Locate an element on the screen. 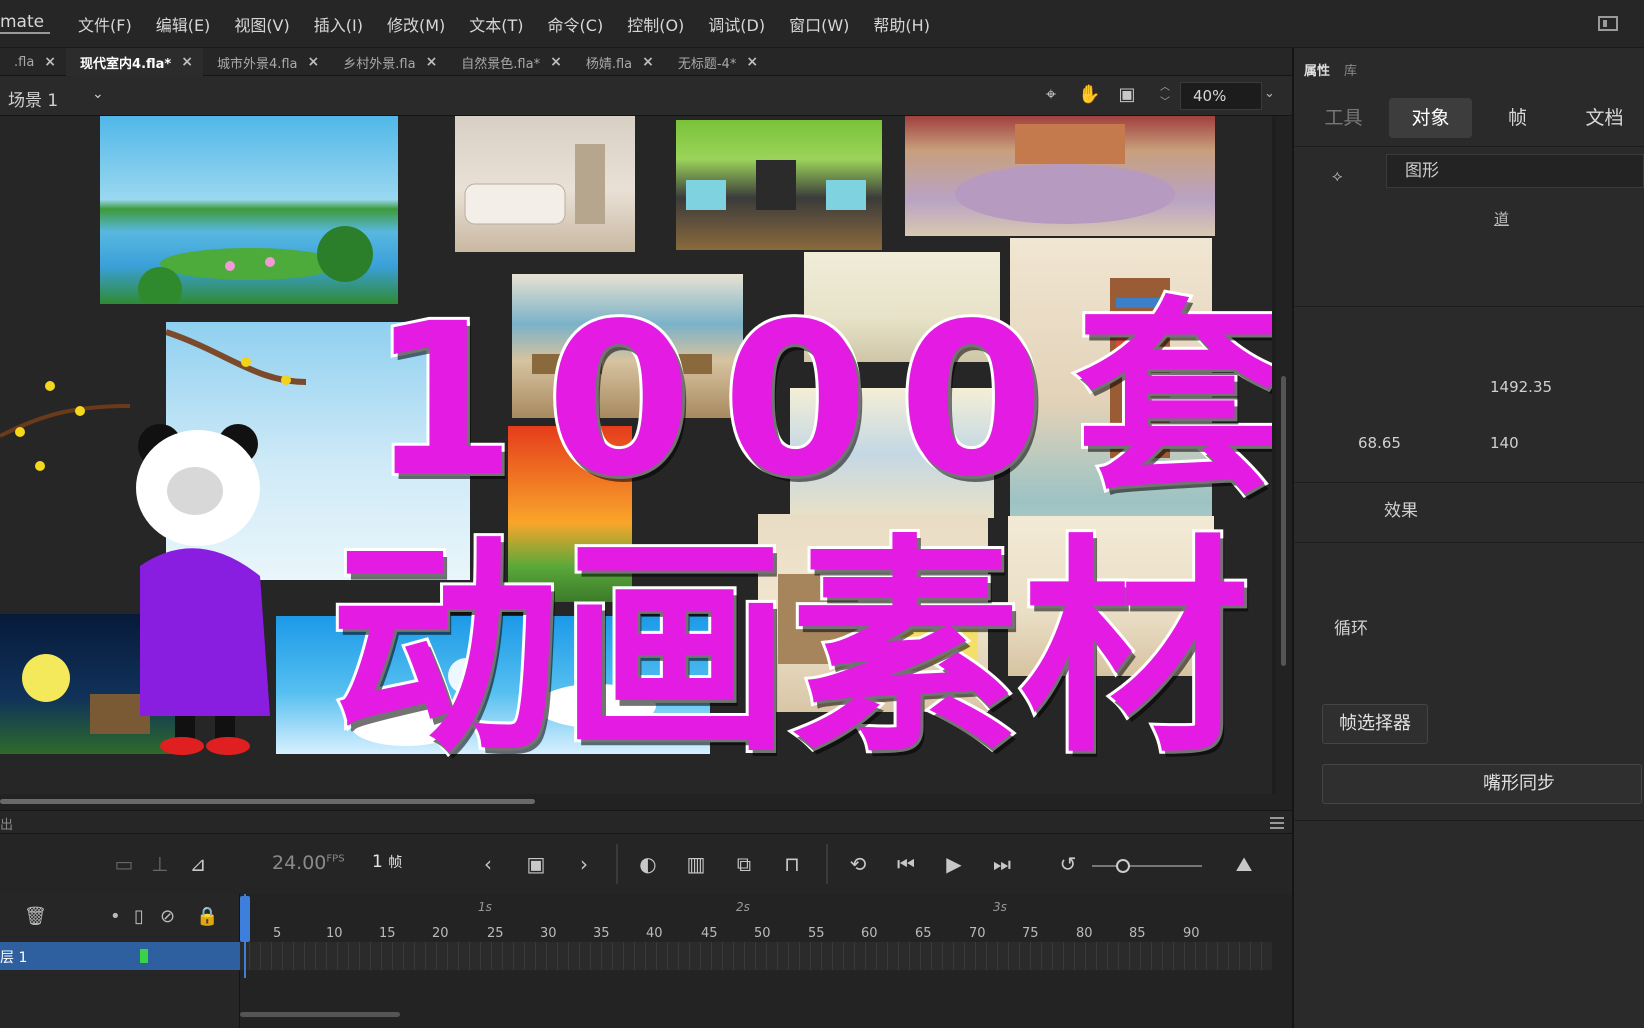 Image resolution: width=1644 pixels, height=1028 pixels. lip-sync-button: 嘴形同步 is located at coordinates (1482, 784).